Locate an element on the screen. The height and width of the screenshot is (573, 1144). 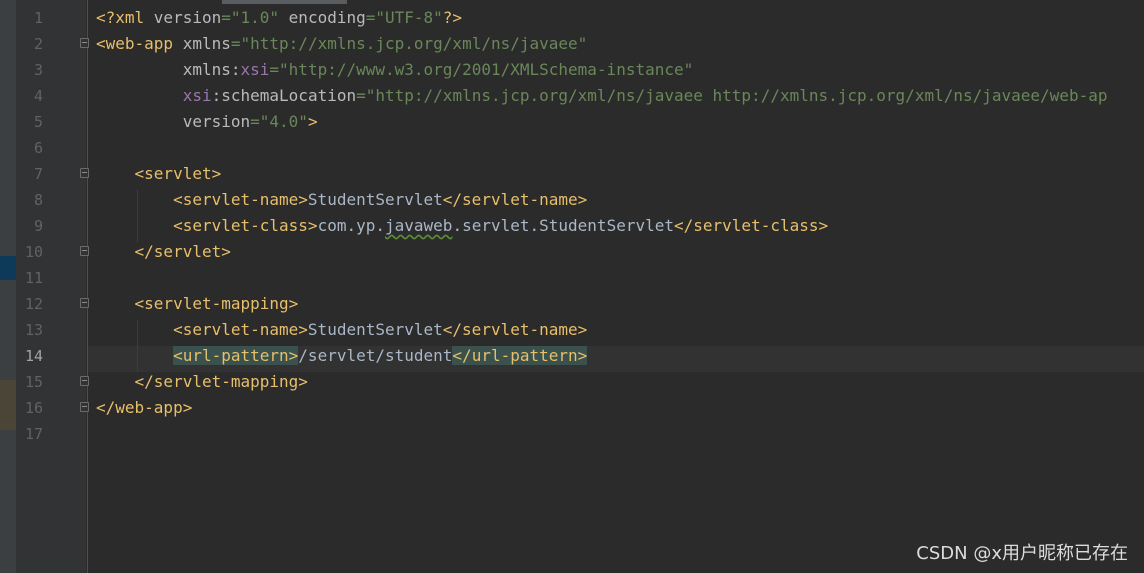
code-token-val: ="1.0" is located at coordinates (255, 17).